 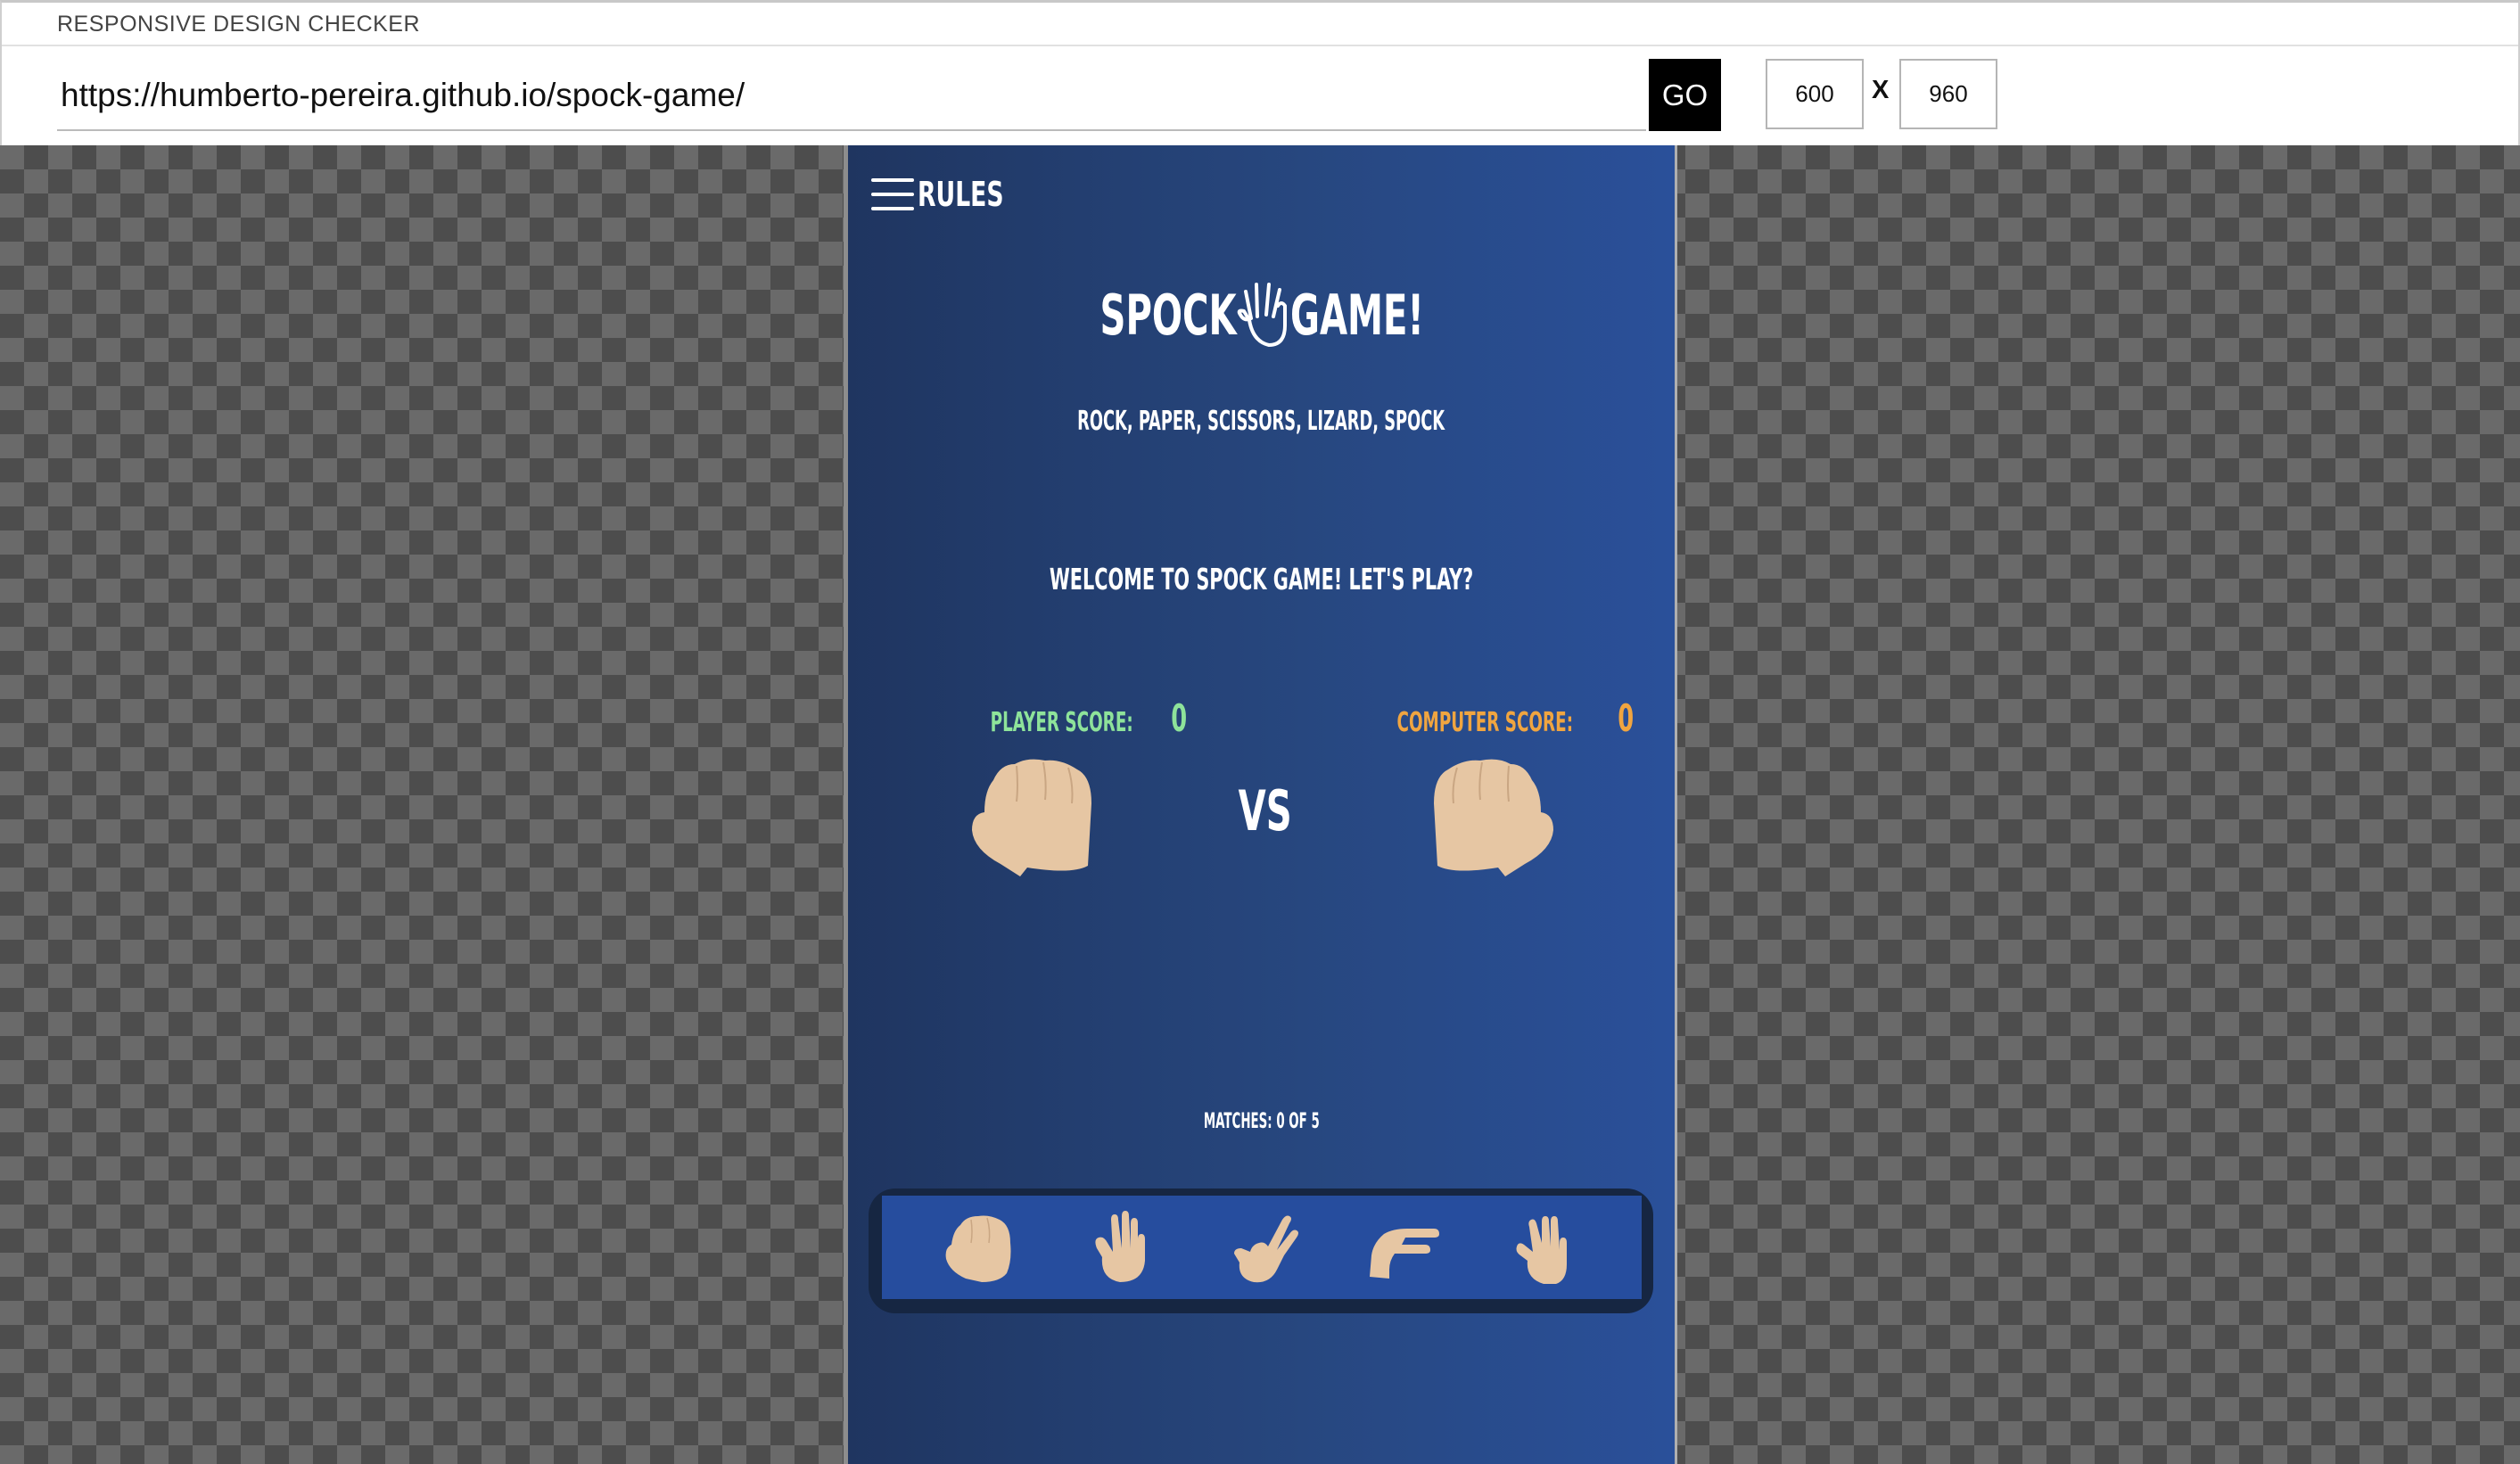 I want to click on paper-hand-icon, so click(x=1119, y=1246).